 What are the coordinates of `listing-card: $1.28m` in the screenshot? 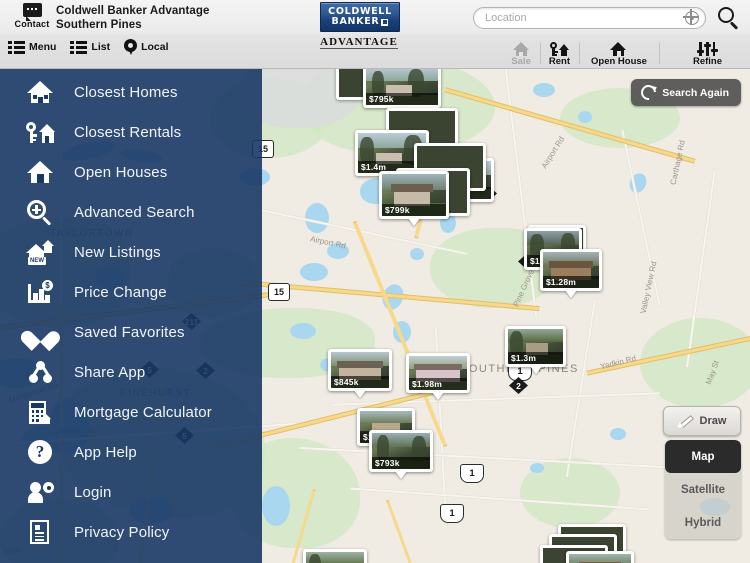 It's located at (571, 273).